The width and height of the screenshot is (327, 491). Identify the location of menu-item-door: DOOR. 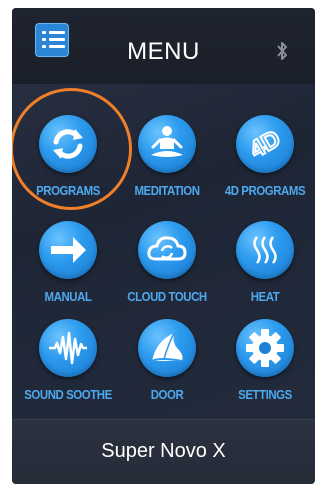
(167, 360).